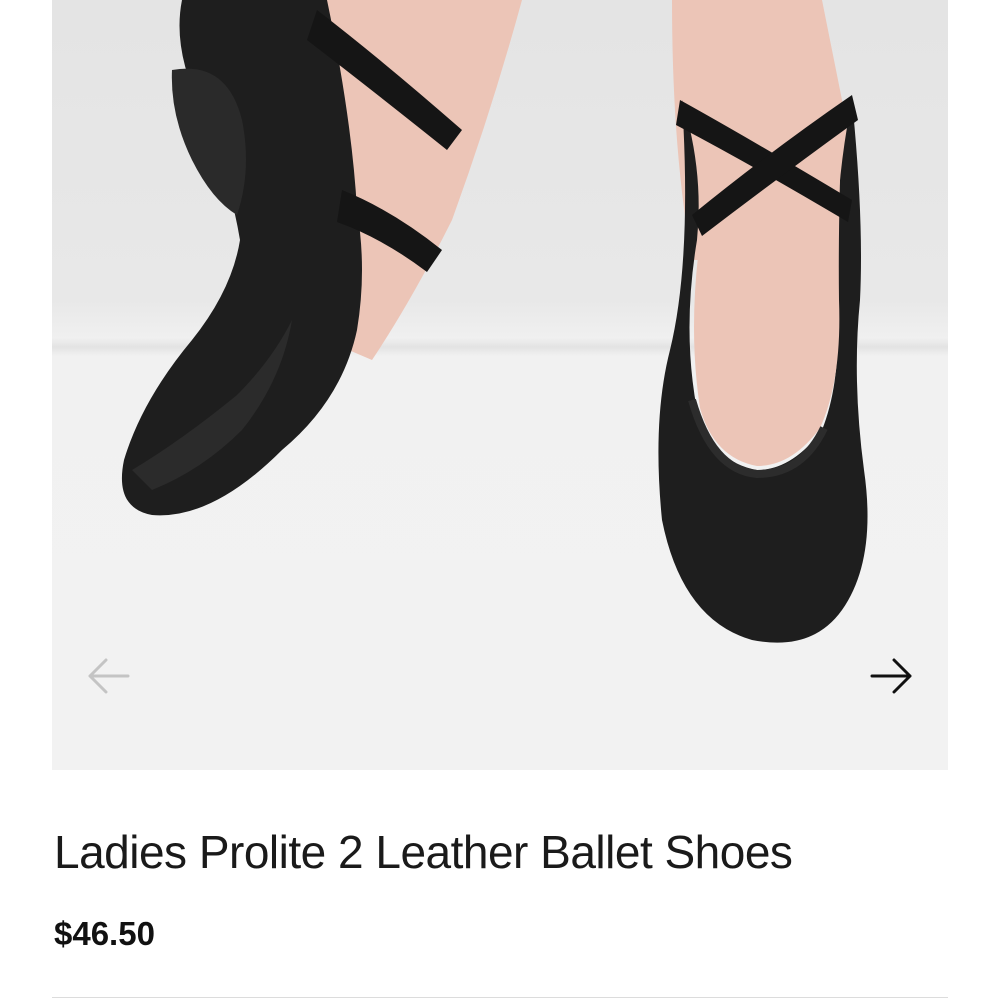 The width and height of the screenshot is (1000, 1000). Describe the element at coordinates (500, 997) in the screenshot. I see `divider` at that location.